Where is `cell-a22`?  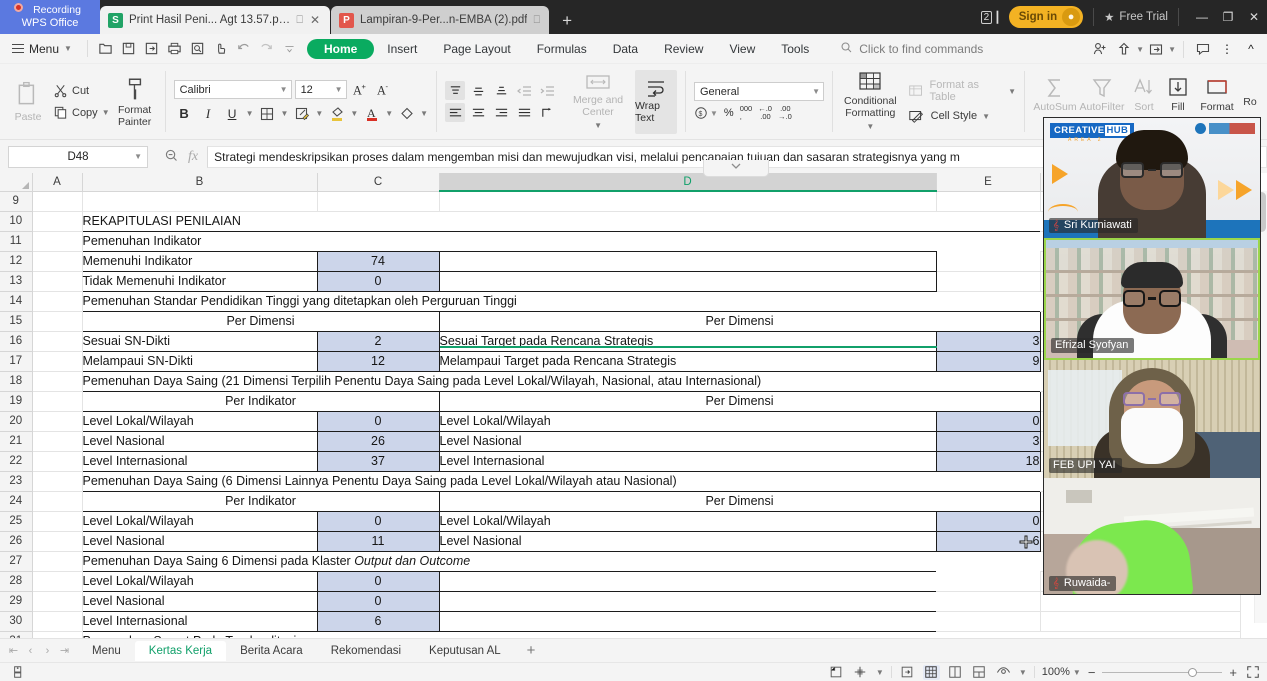
cell-a22 is located at coordinates (57, 461).